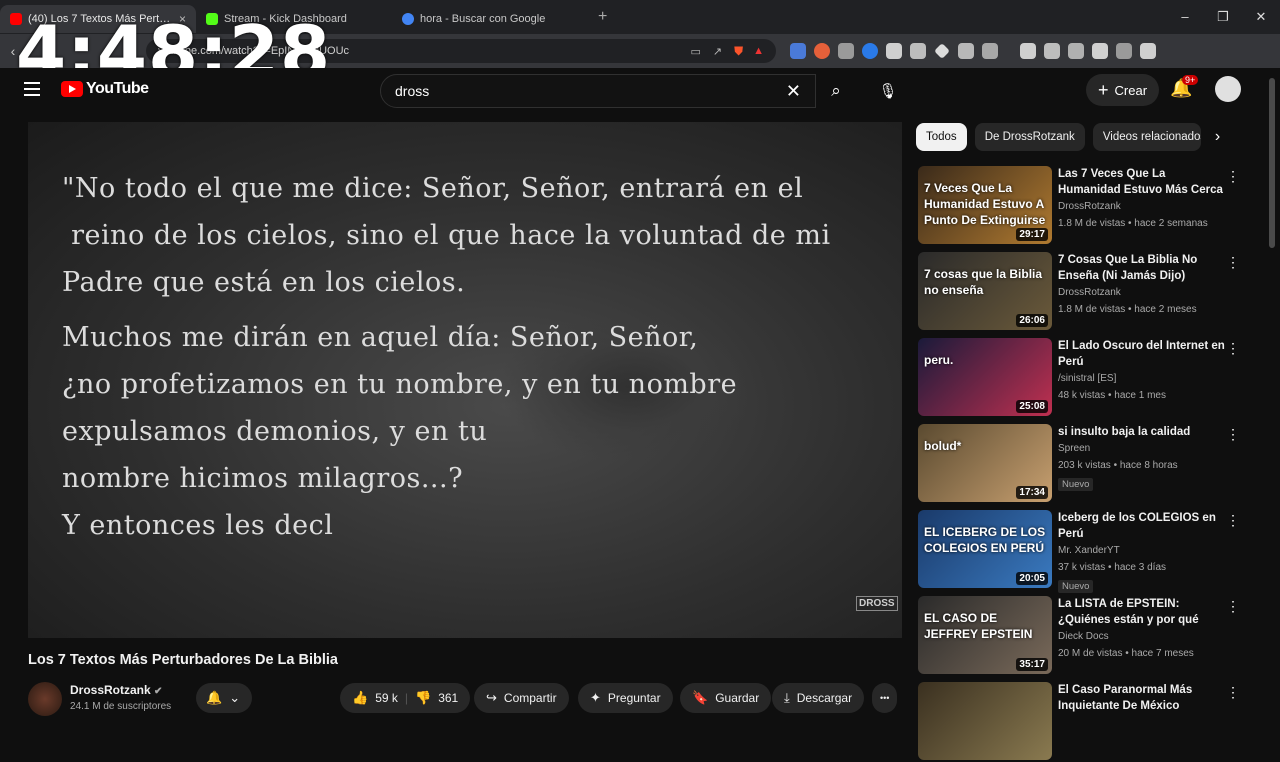 The image size is (1280, 762). I want to click on cast-icon: ▭, so click(695, 51).